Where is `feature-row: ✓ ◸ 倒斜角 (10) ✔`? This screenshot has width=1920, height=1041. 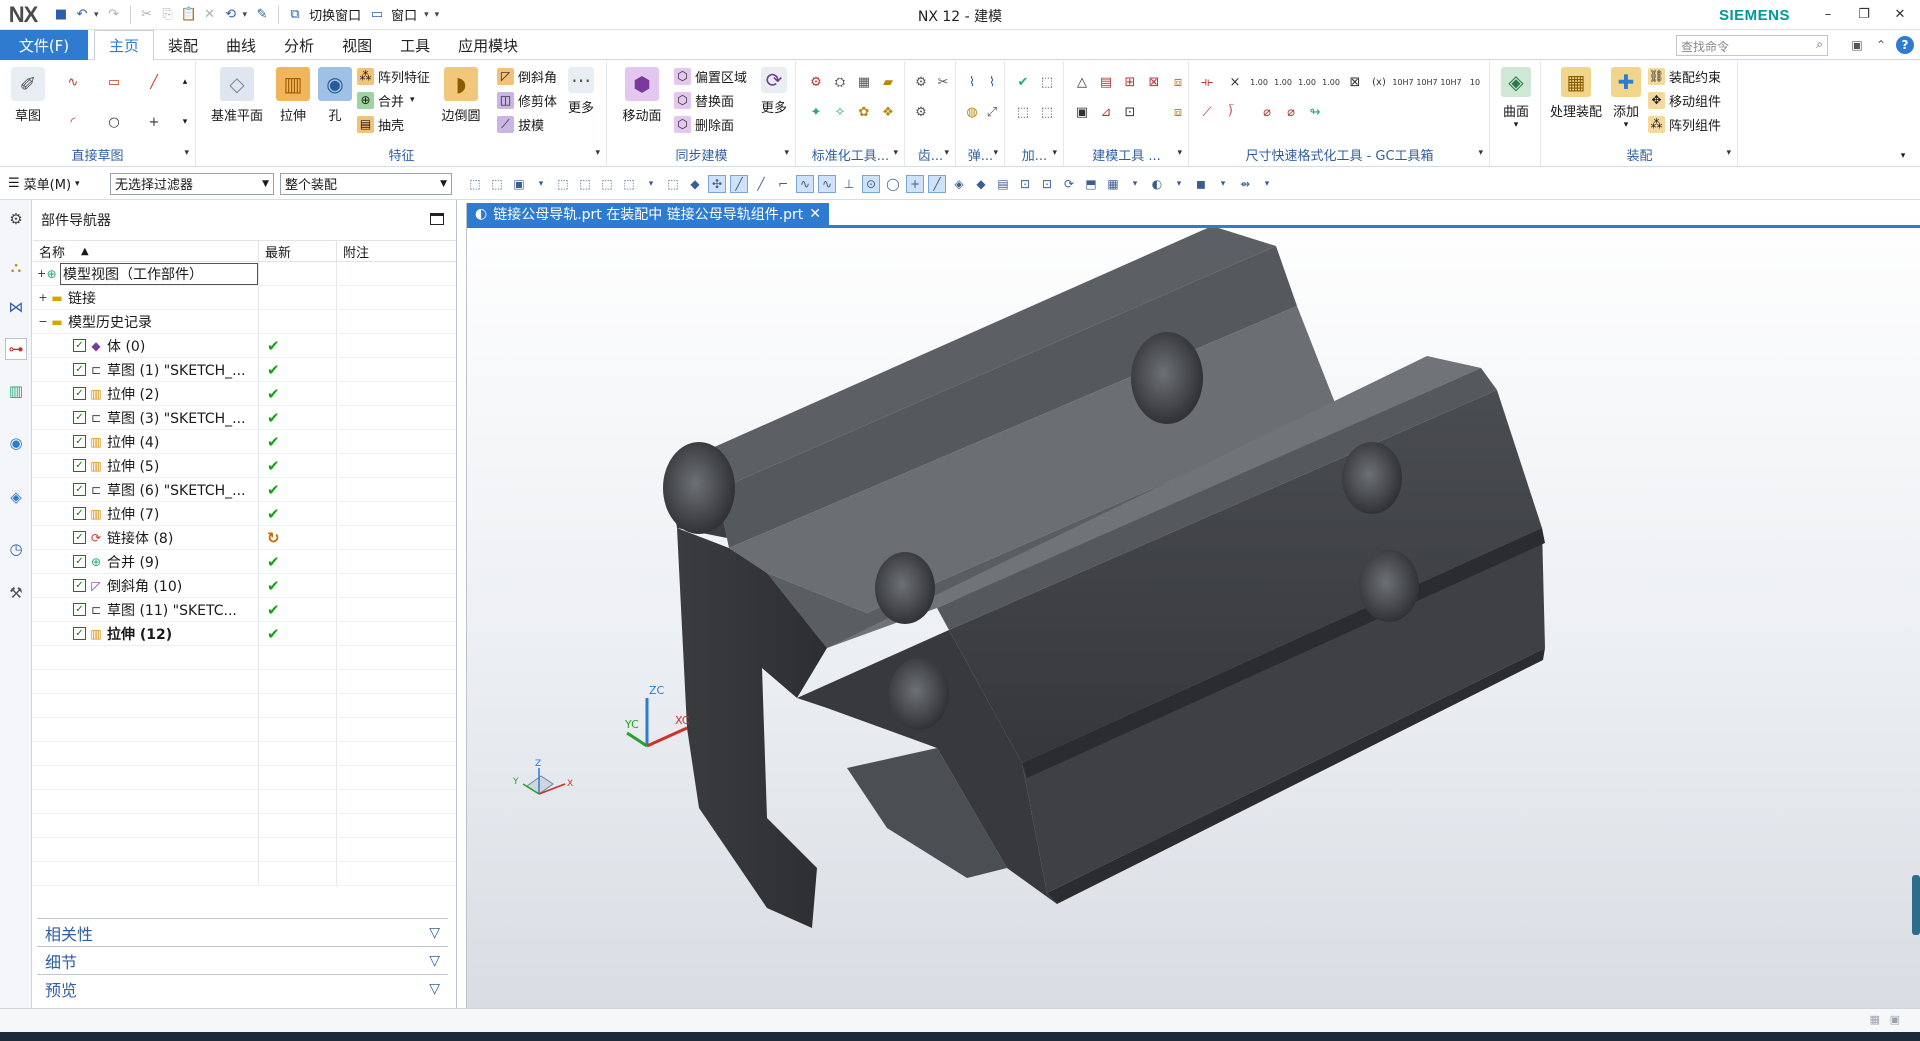 feature-row: ✓ ◸ 倒斜角 (10) ✔ is located at coordinates (244, 586).